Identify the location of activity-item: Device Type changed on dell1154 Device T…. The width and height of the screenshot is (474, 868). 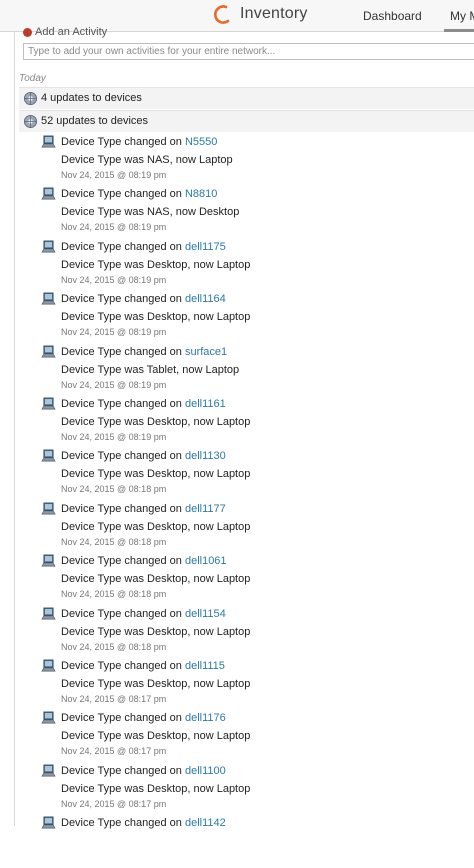
(251, 633).